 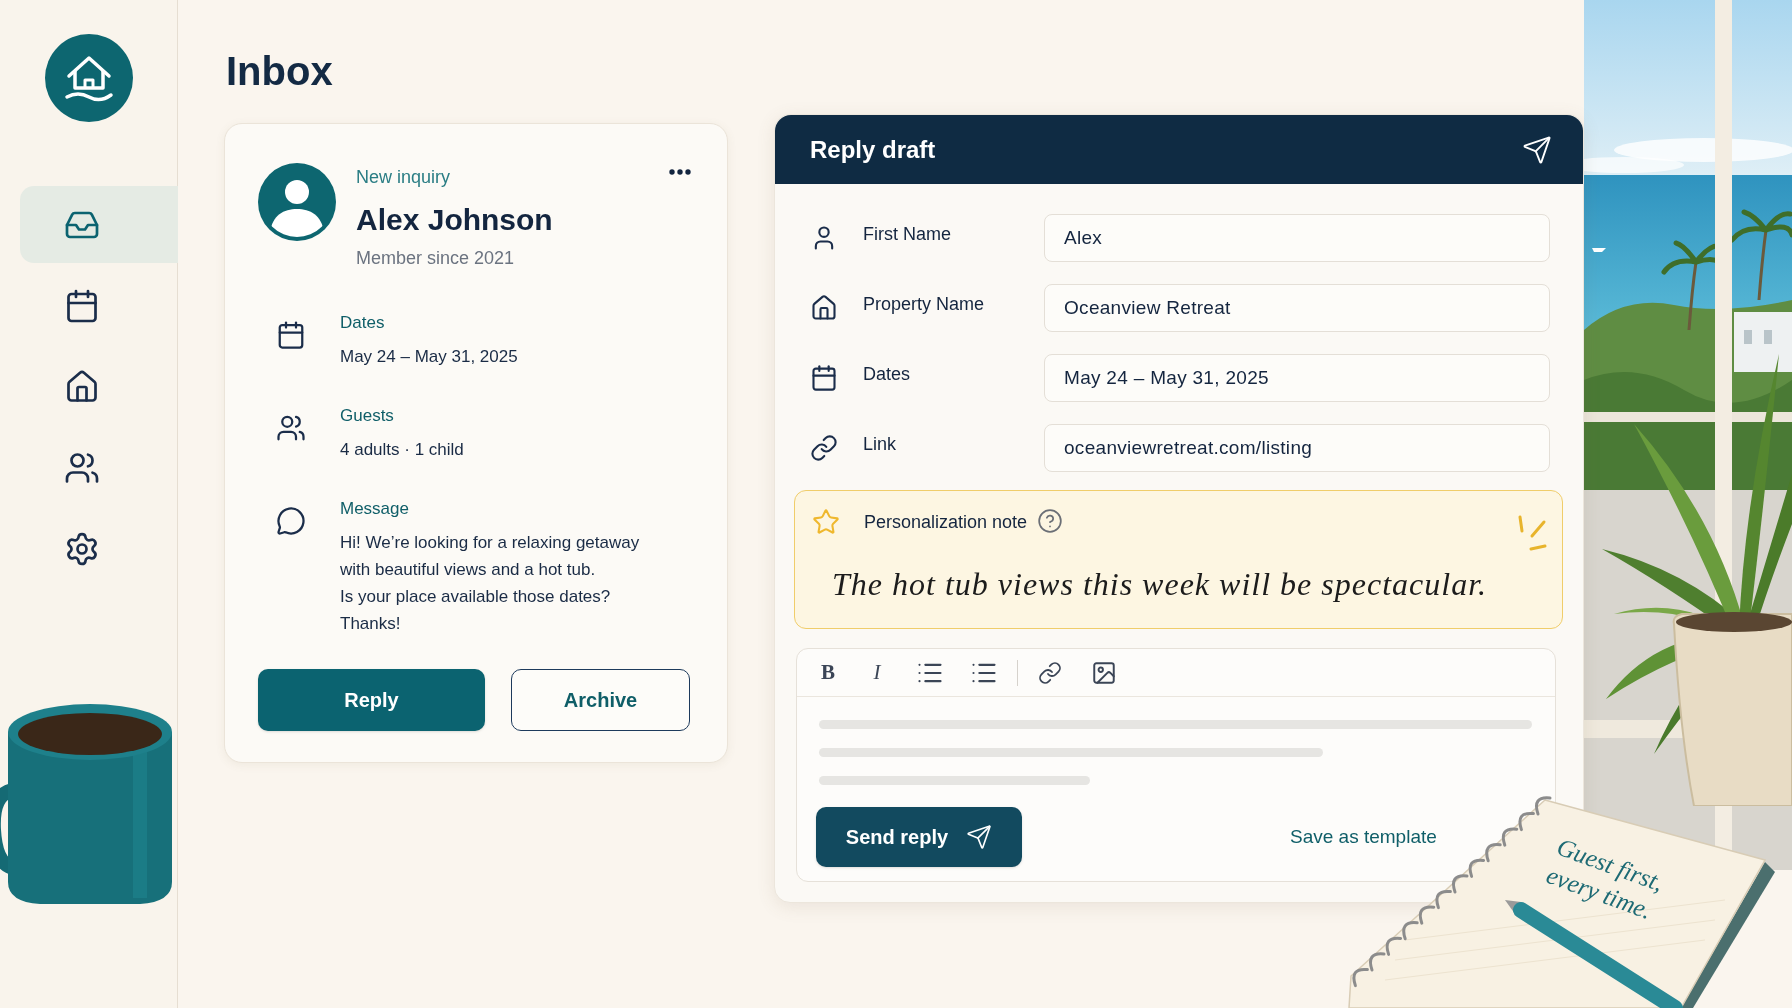 I want to click on more-options-button, so click(x=680, y=172).